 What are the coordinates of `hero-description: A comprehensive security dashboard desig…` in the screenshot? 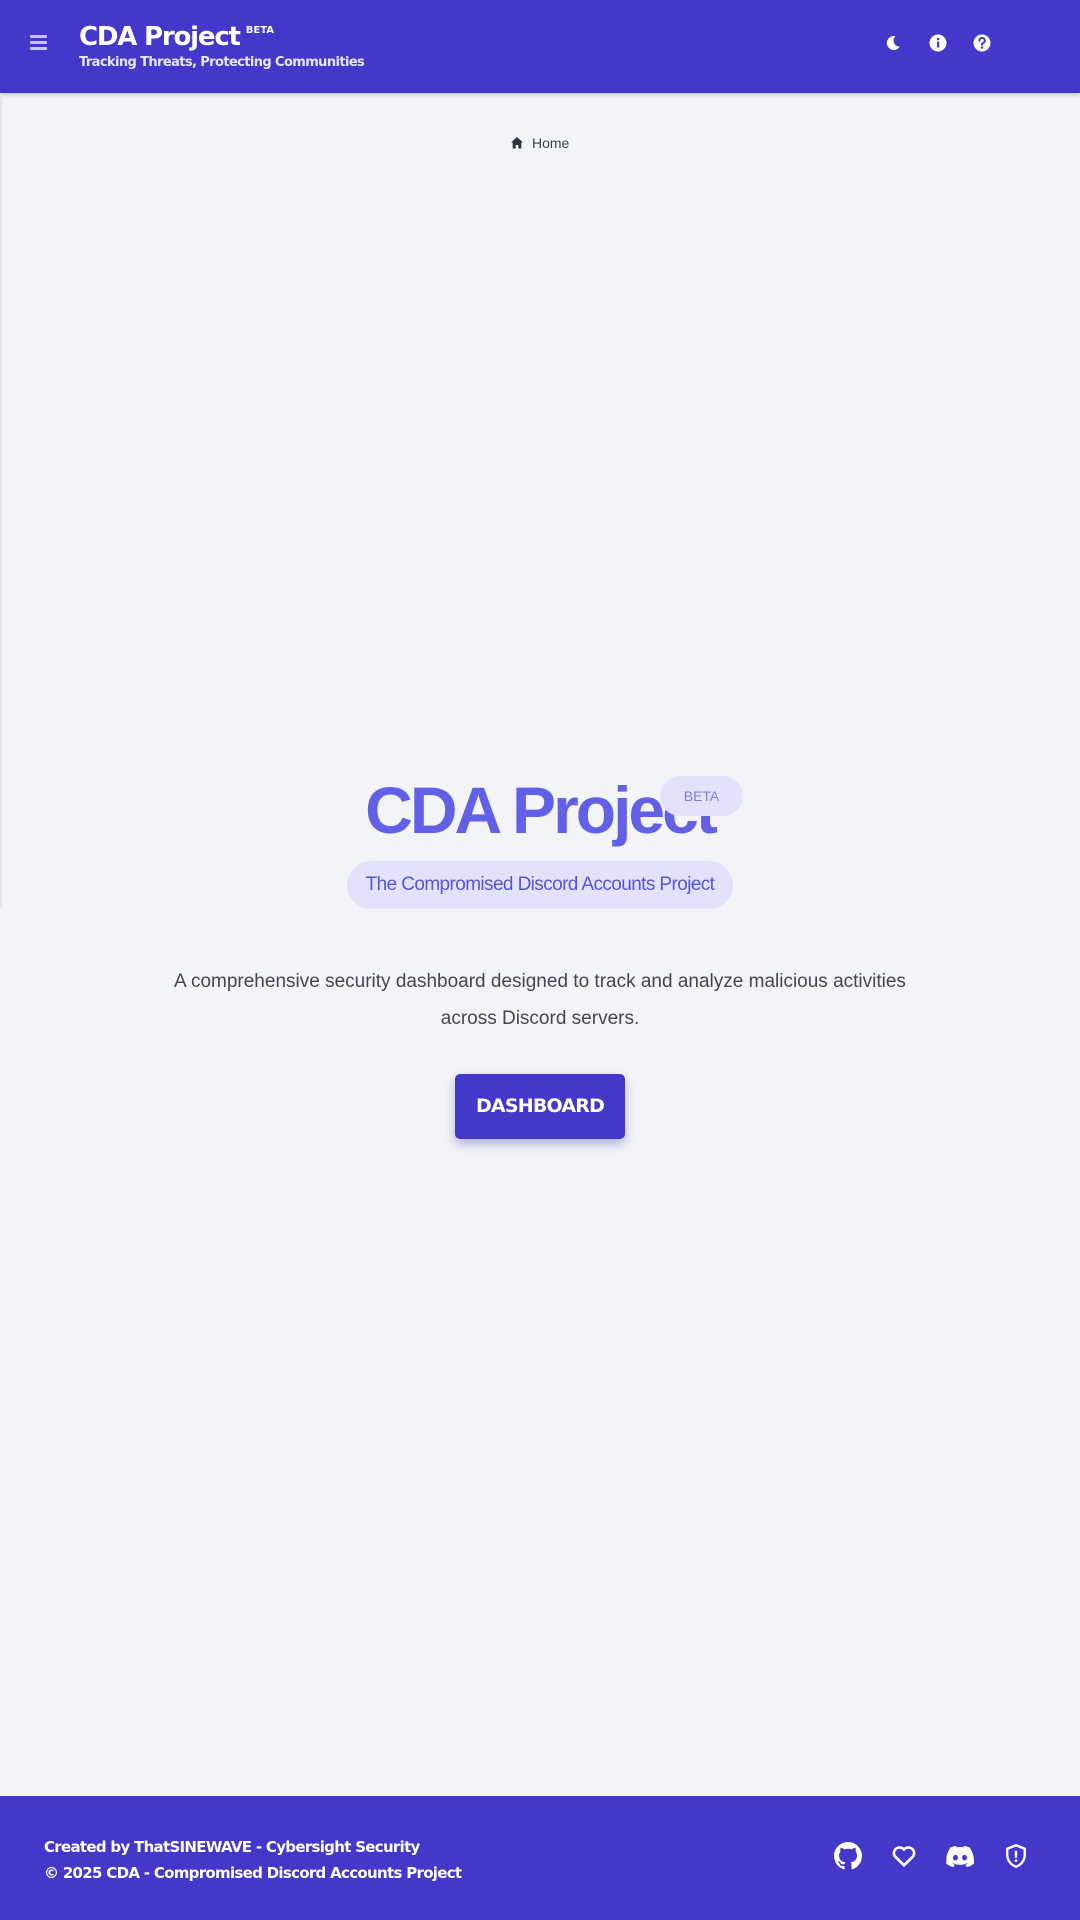 It's located at (540, 1000).